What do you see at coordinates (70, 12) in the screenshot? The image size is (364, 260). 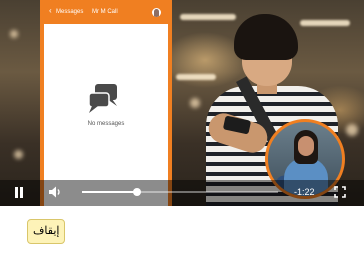 I see `header-back-label: Messages` at bounding box center [70, 12].